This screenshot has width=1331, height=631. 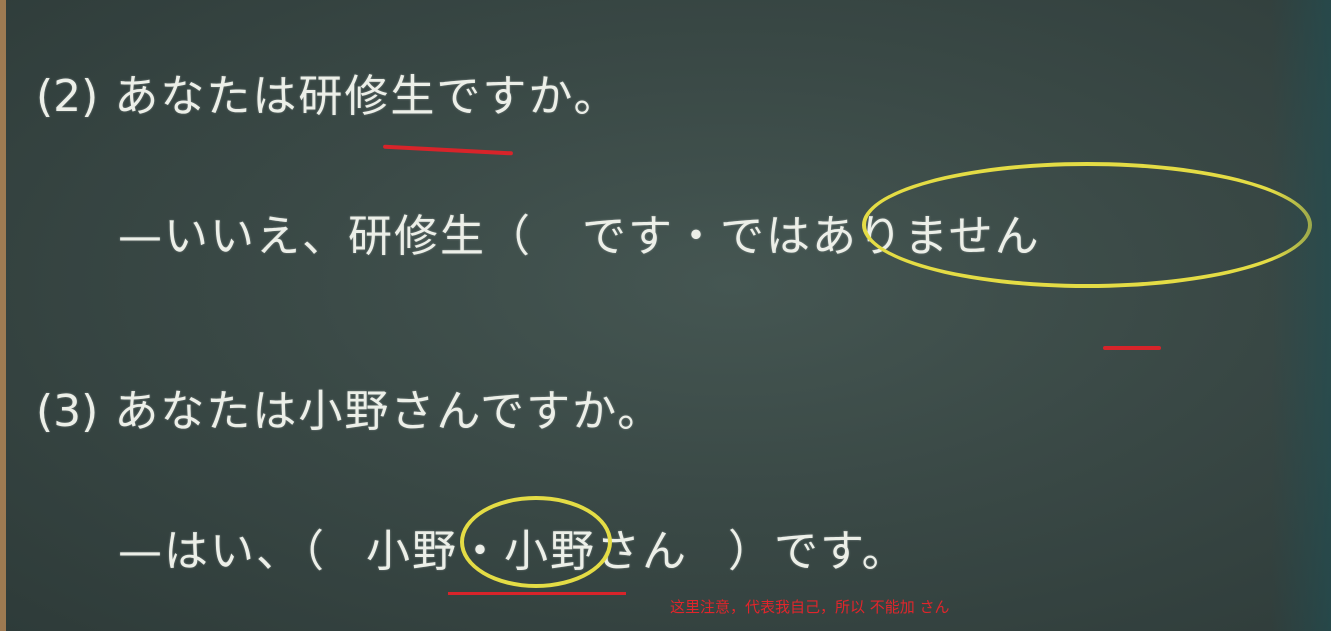 What do you see at coordinates (389, 411) in the screenshot?
I see `question-3-text: あなたは小野さんですか。` at bounding box center [389, 411].